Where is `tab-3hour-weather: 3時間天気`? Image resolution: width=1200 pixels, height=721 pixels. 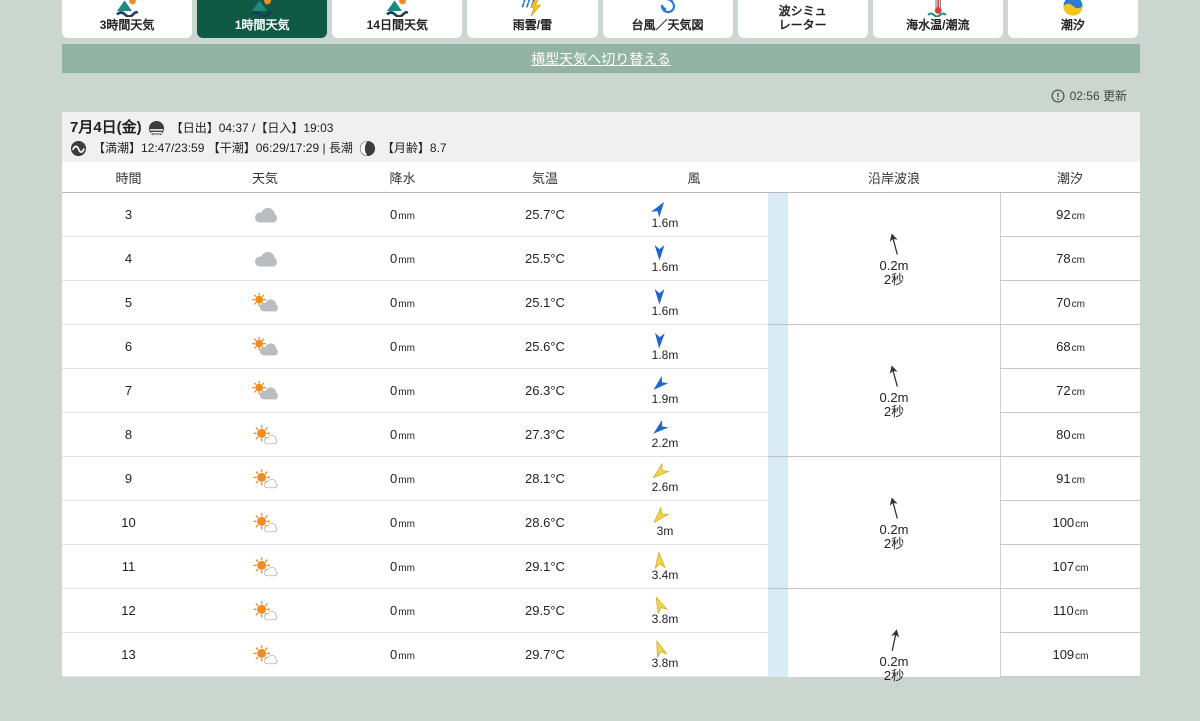 tab-3hour-weather: 3時間天気 is located at coordinates (127, 19).